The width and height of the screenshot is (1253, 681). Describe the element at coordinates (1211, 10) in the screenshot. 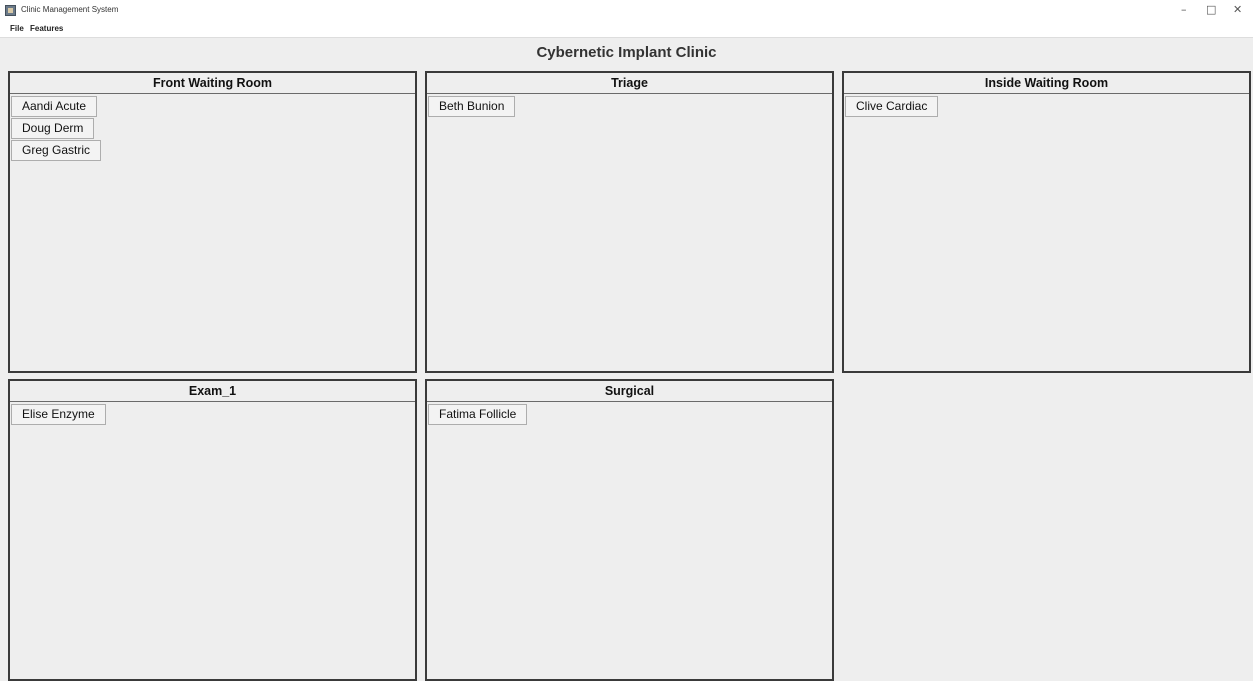

I see `maximize-icon: □` at that location.